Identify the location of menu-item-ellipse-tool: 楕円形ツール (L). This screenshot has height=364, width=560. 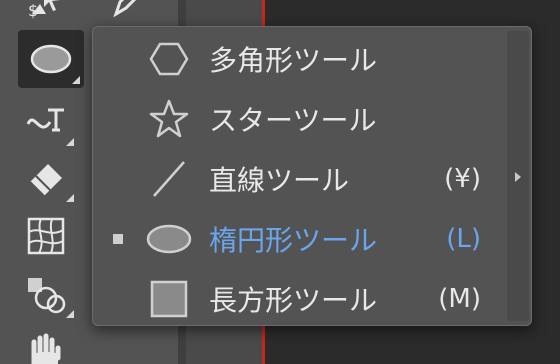
(298, 239).